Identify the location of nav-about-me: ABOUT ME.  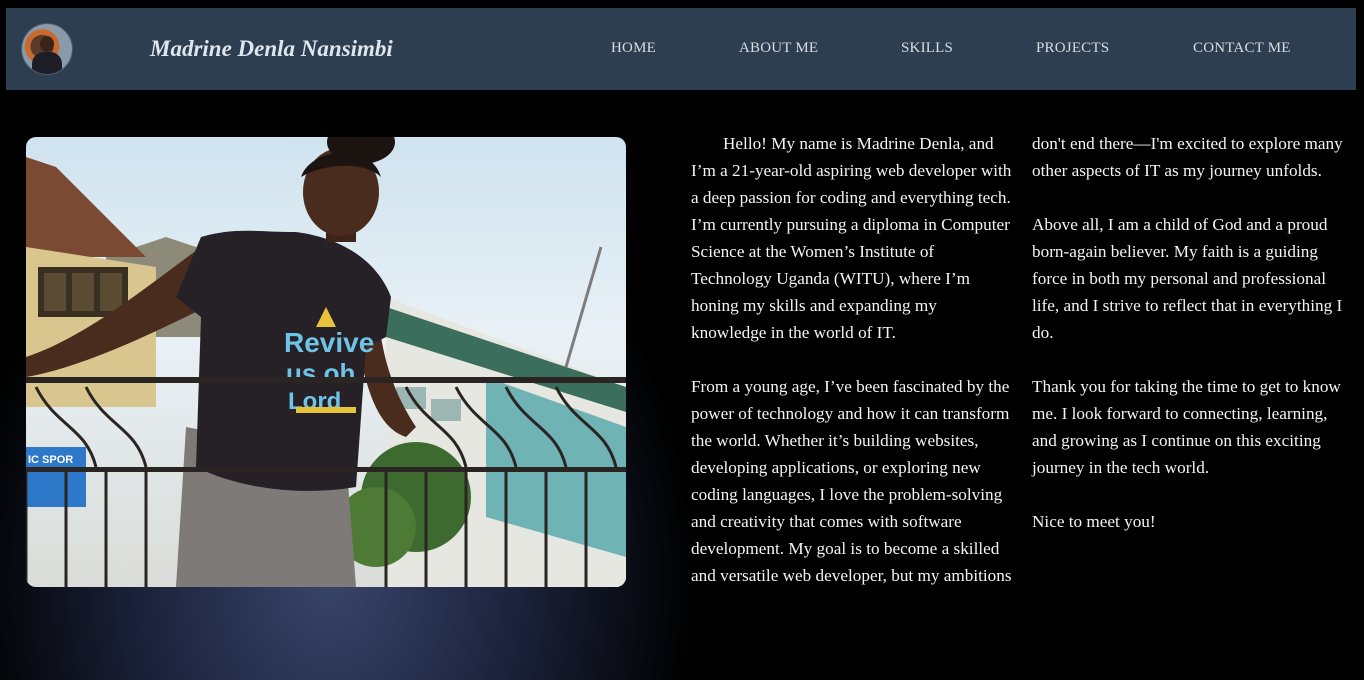
(778, 48).